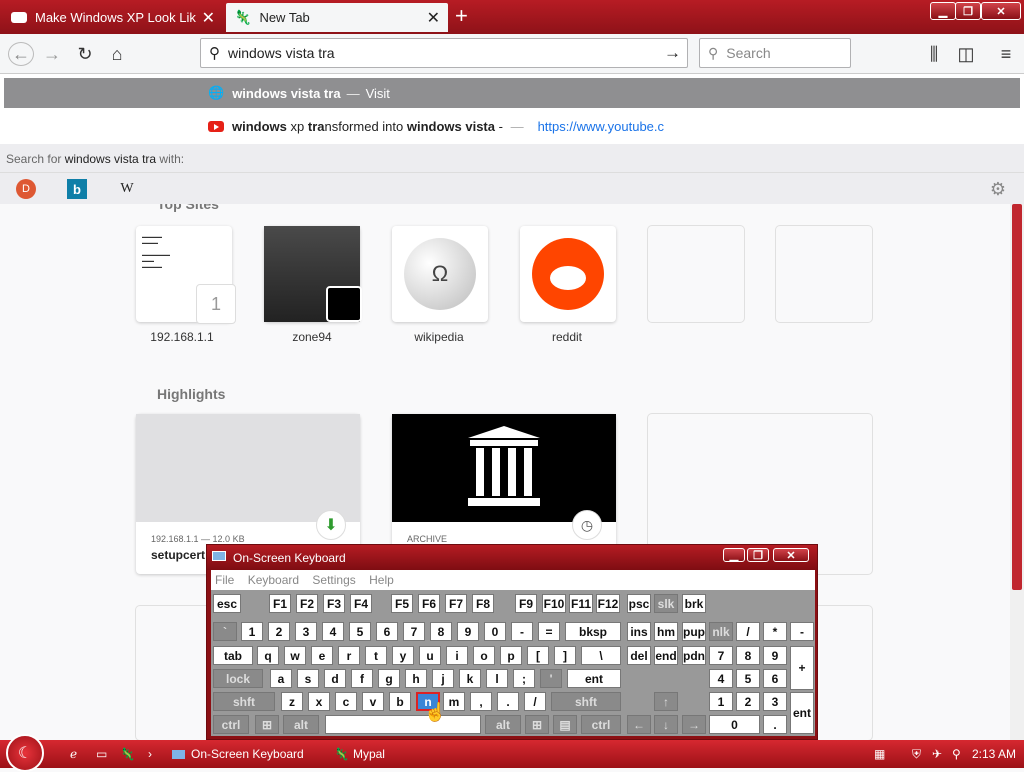  I want to click on key-f2: F2, so click(307, 603).